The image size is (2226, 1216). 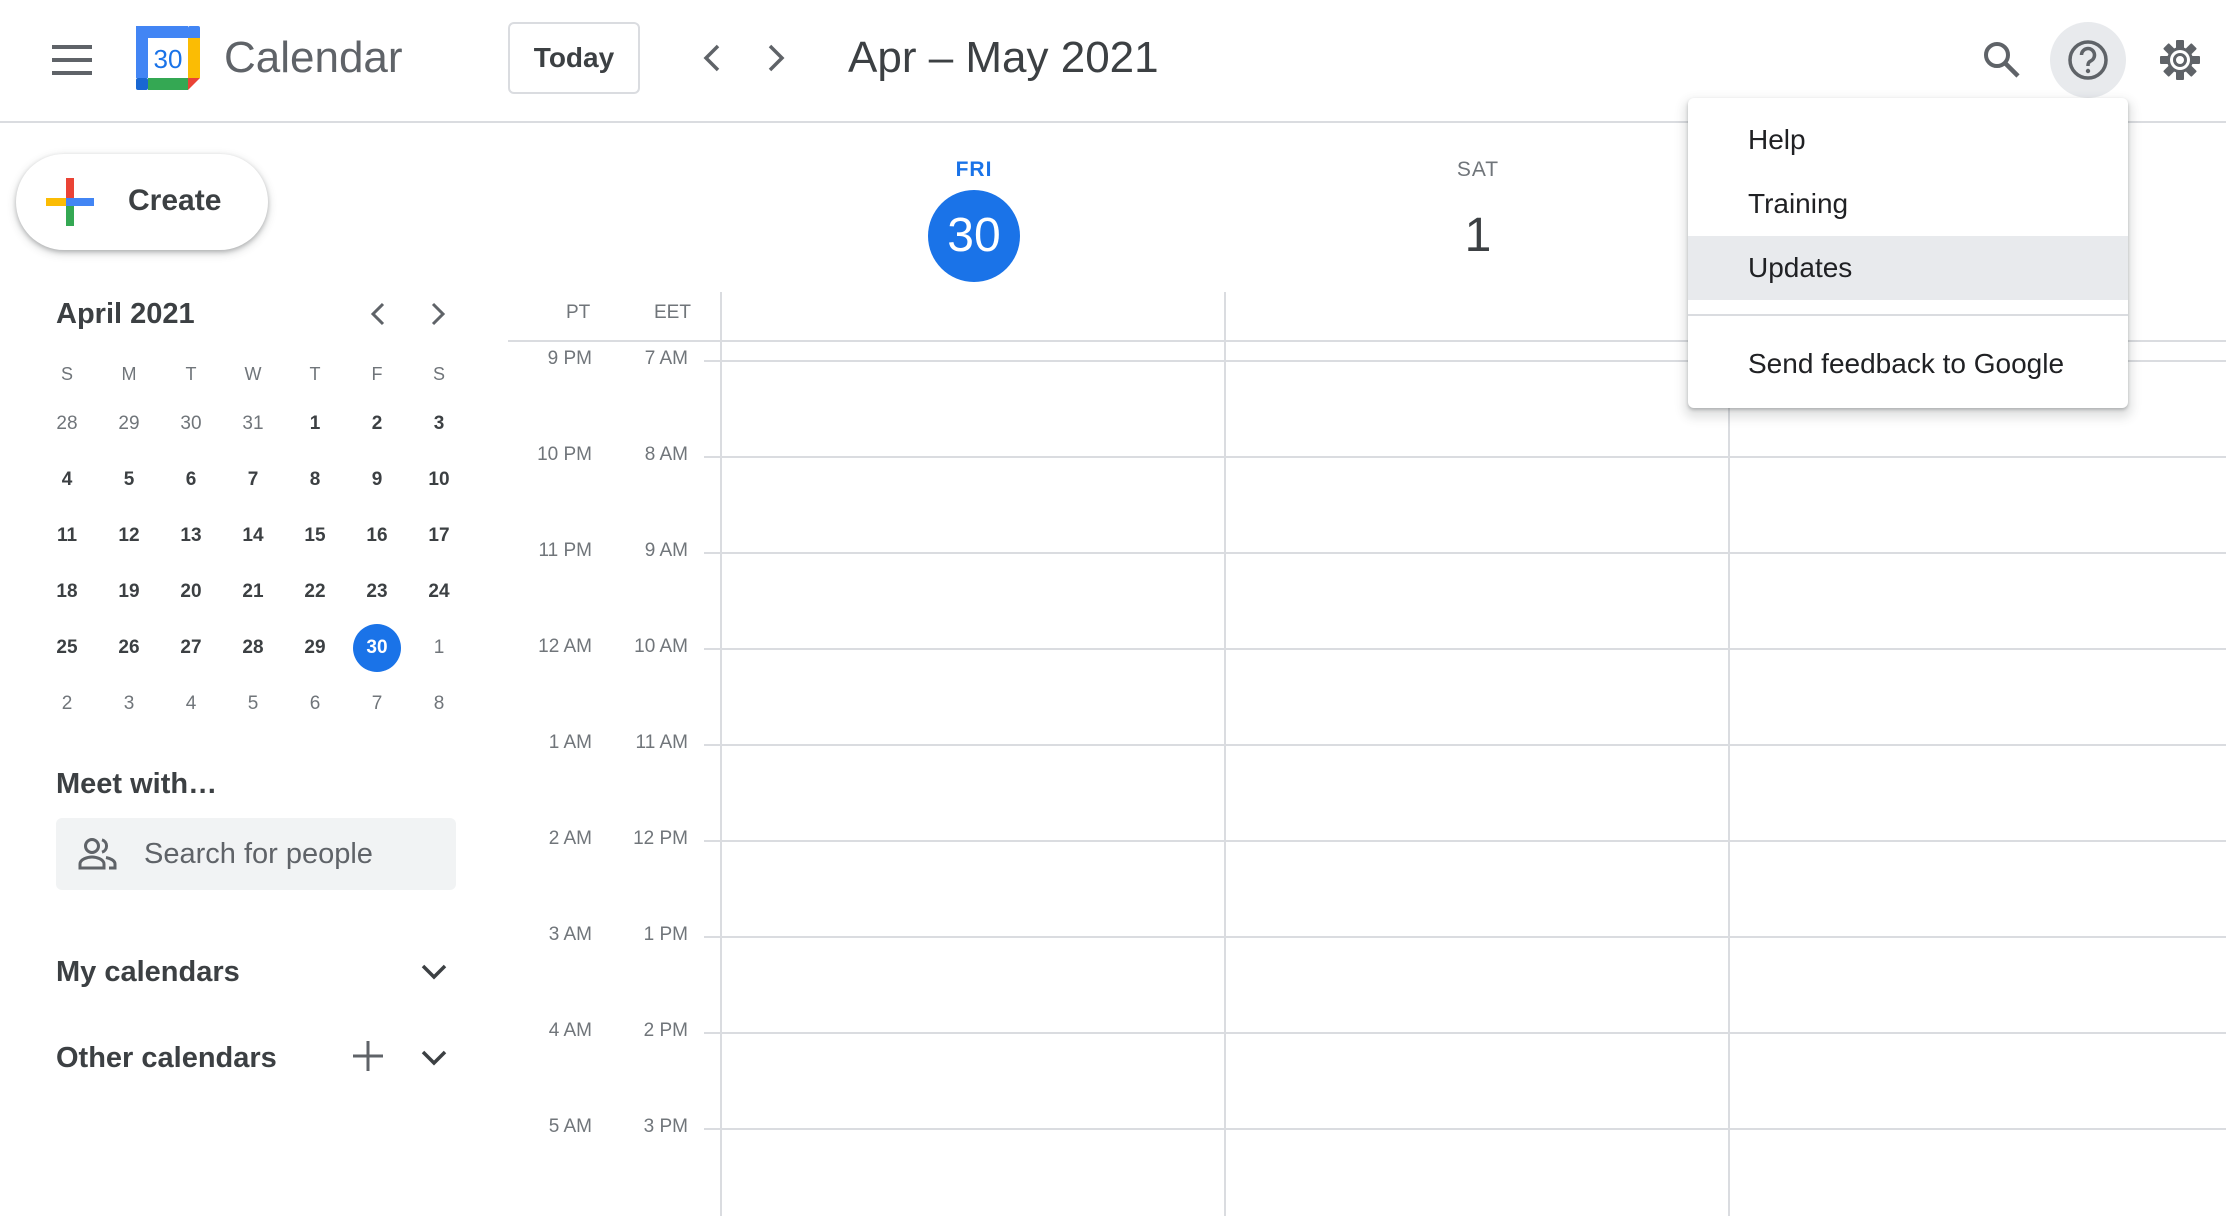 What do you see at coordinates (570, 742) in the screenshot?
I see `time-label-pt: 1 AM` at bounding box center [570, 742].